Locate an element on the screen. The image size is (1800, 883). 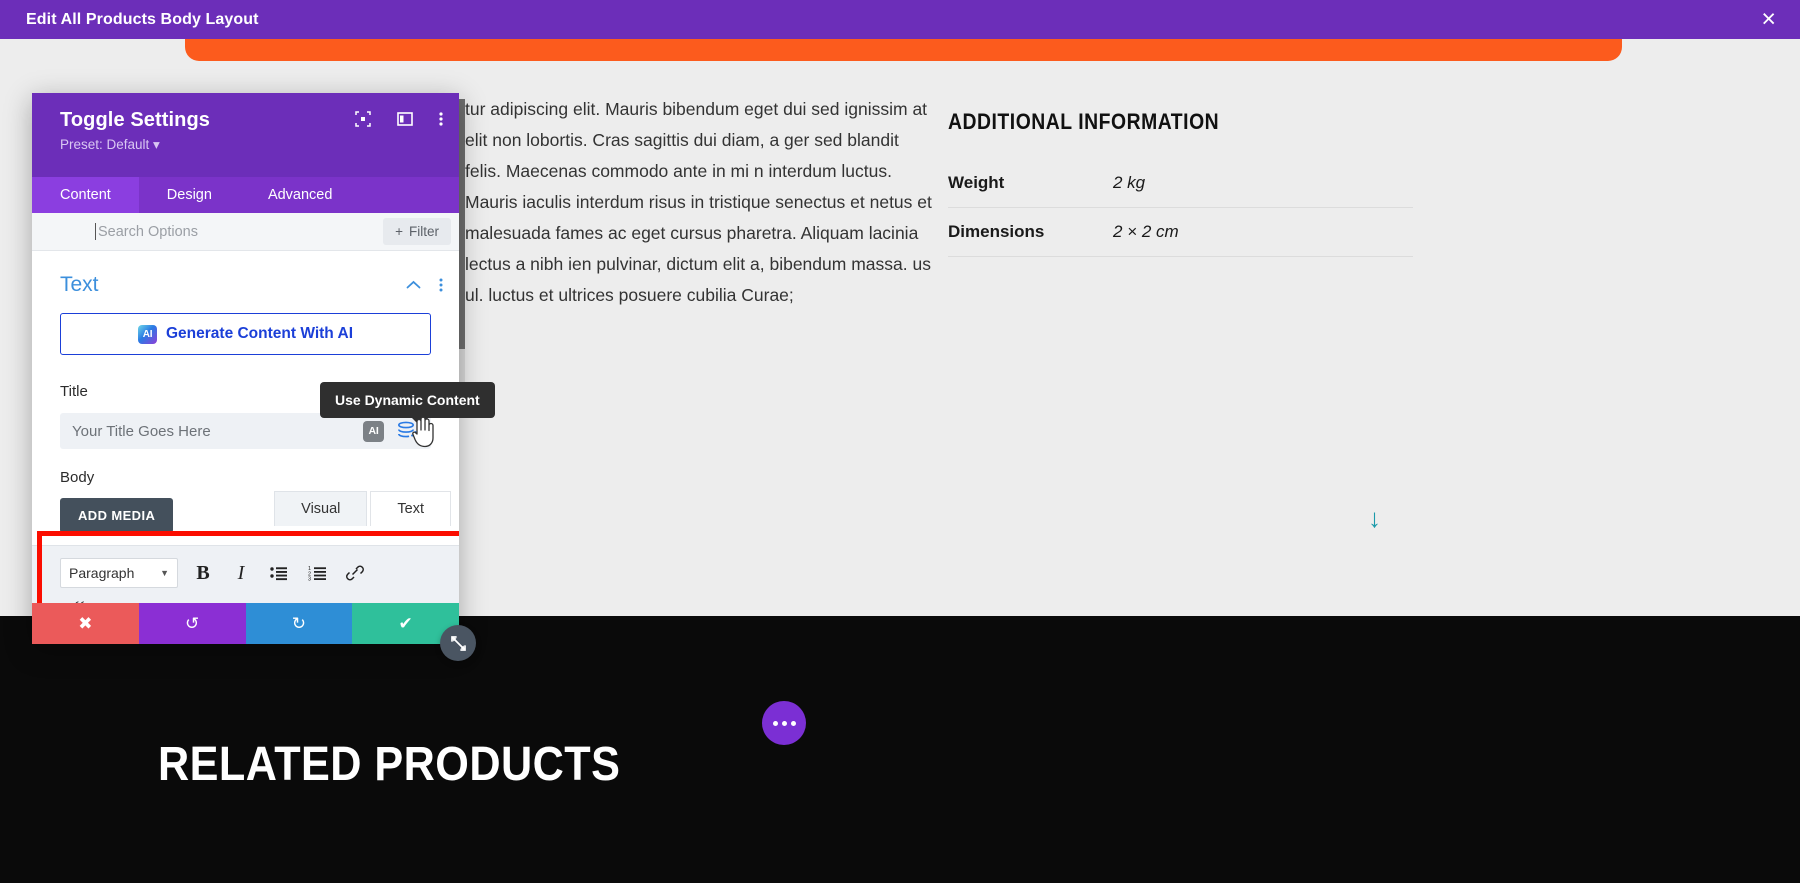
expand-icon is located at coordinates (363, 119).